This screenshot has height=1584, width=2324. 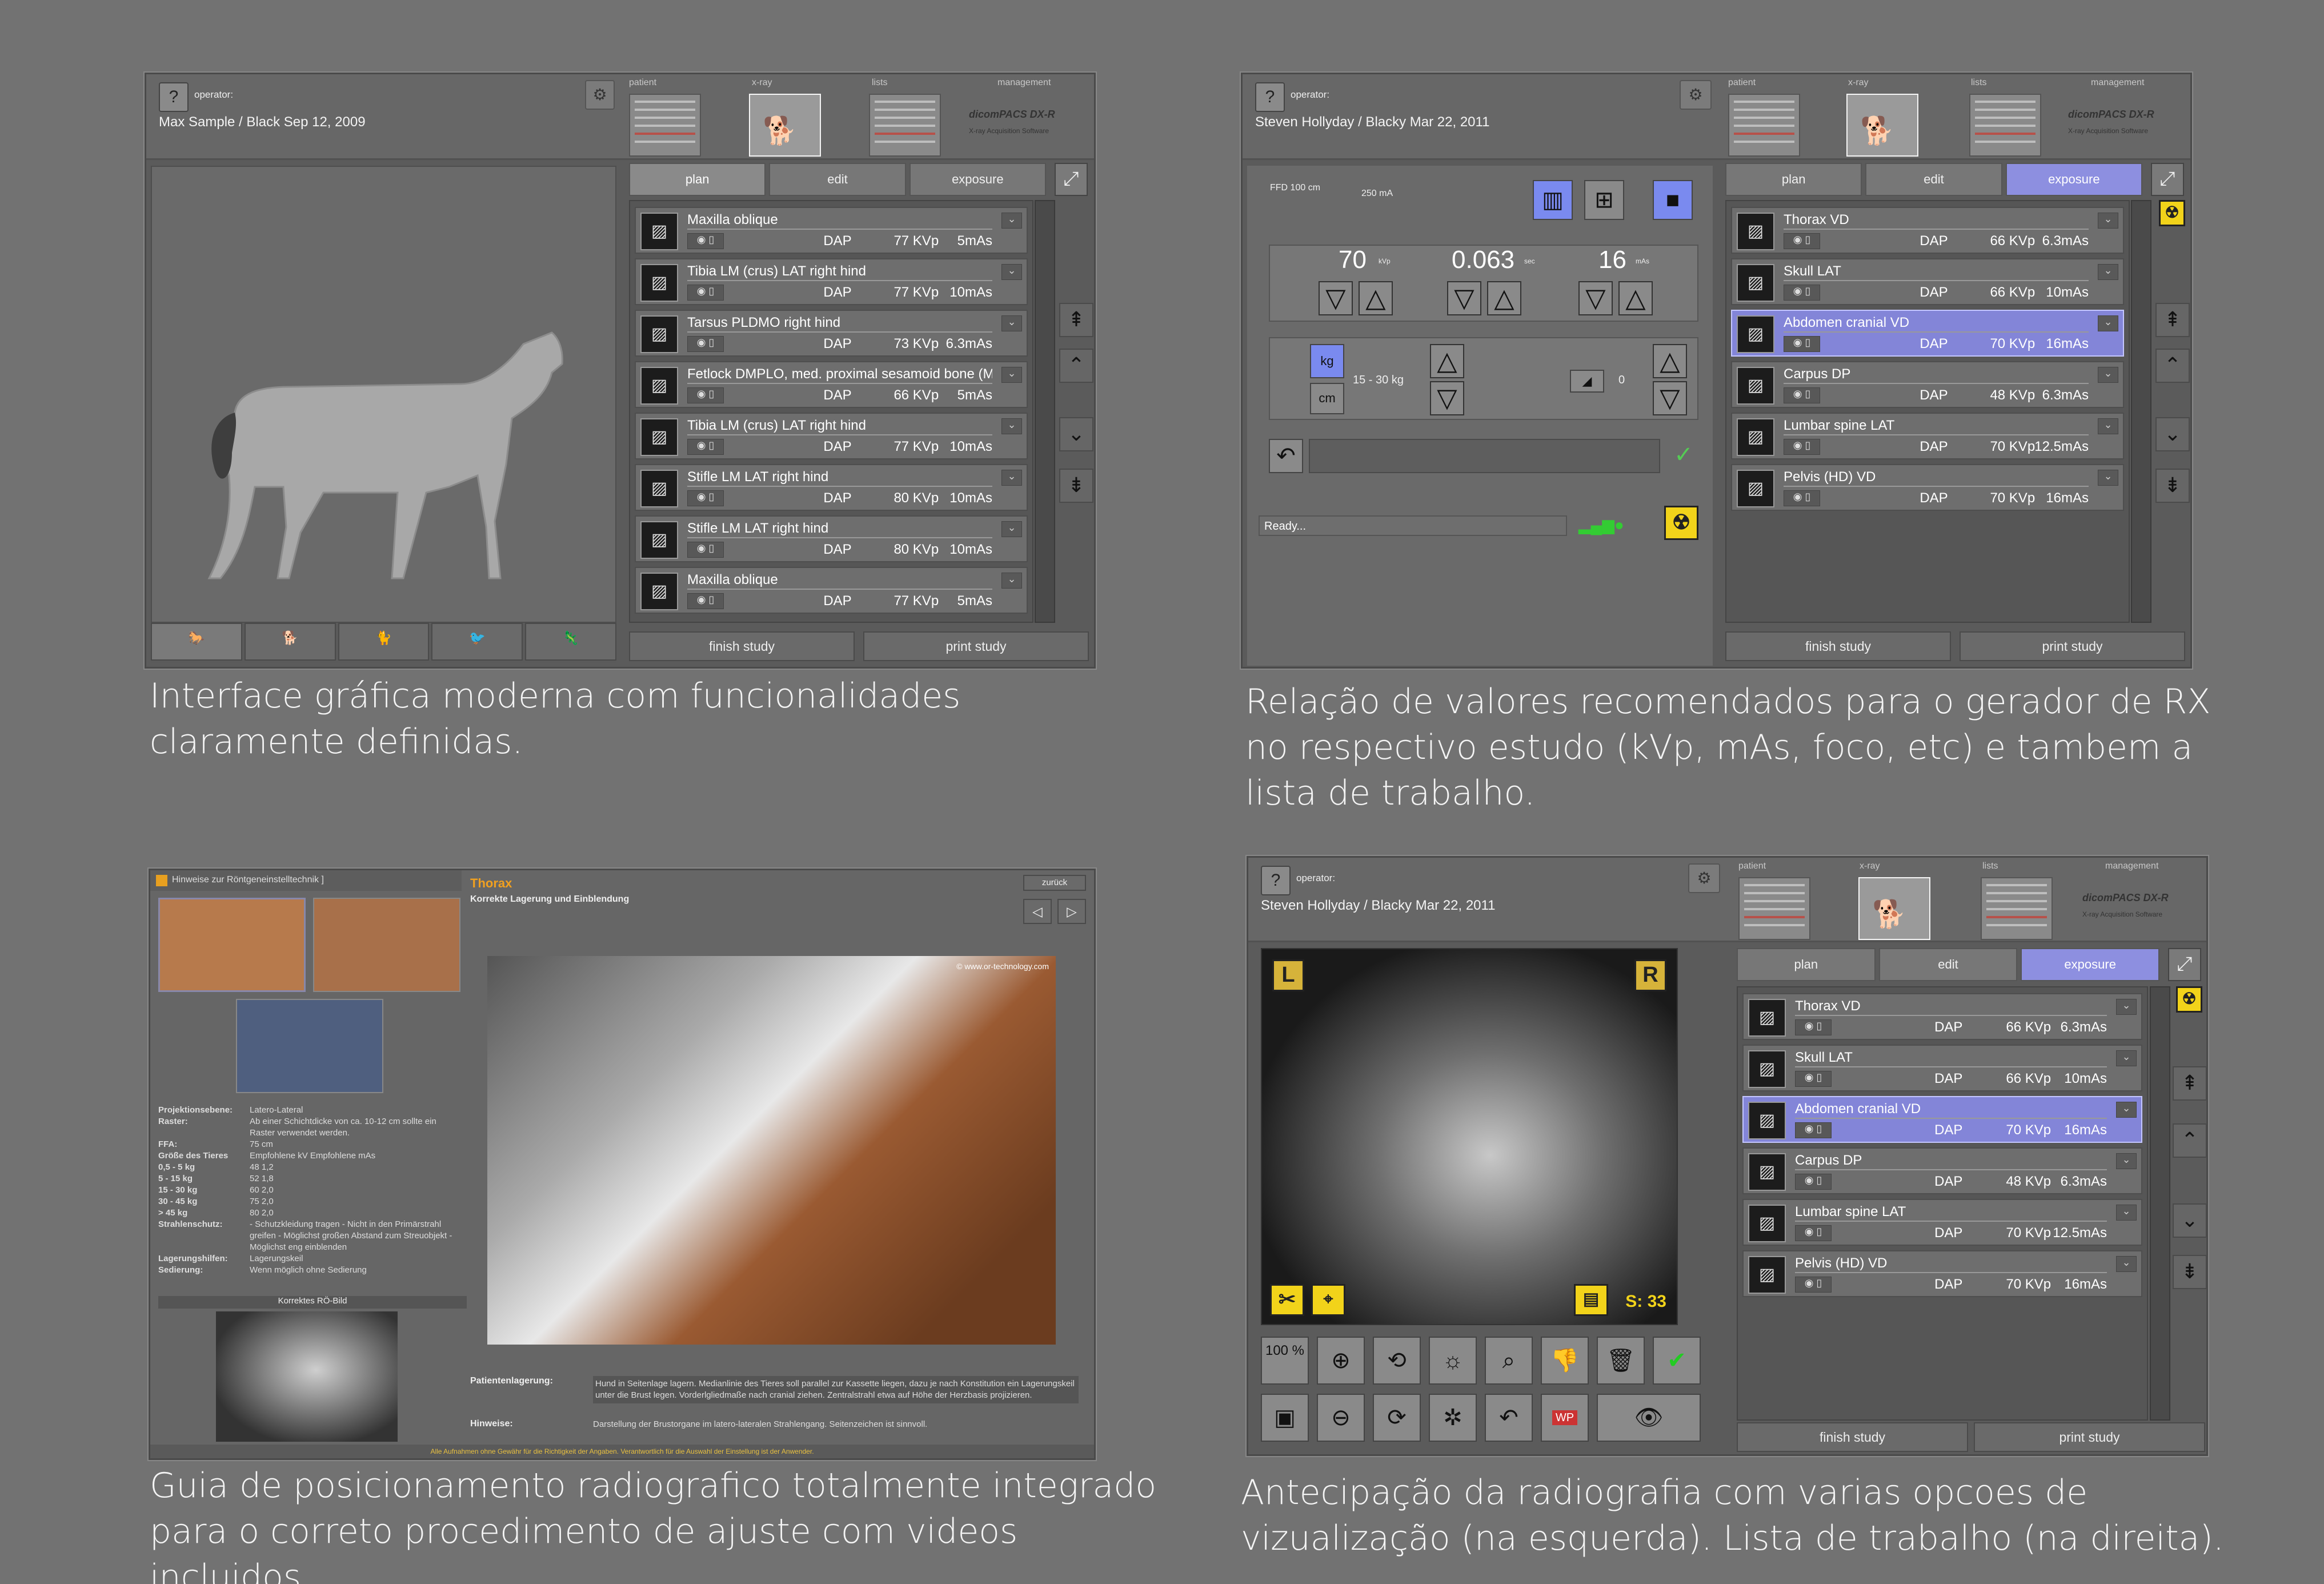 I want to click on print-study-button: print study, so click(x=2089, y=1437).